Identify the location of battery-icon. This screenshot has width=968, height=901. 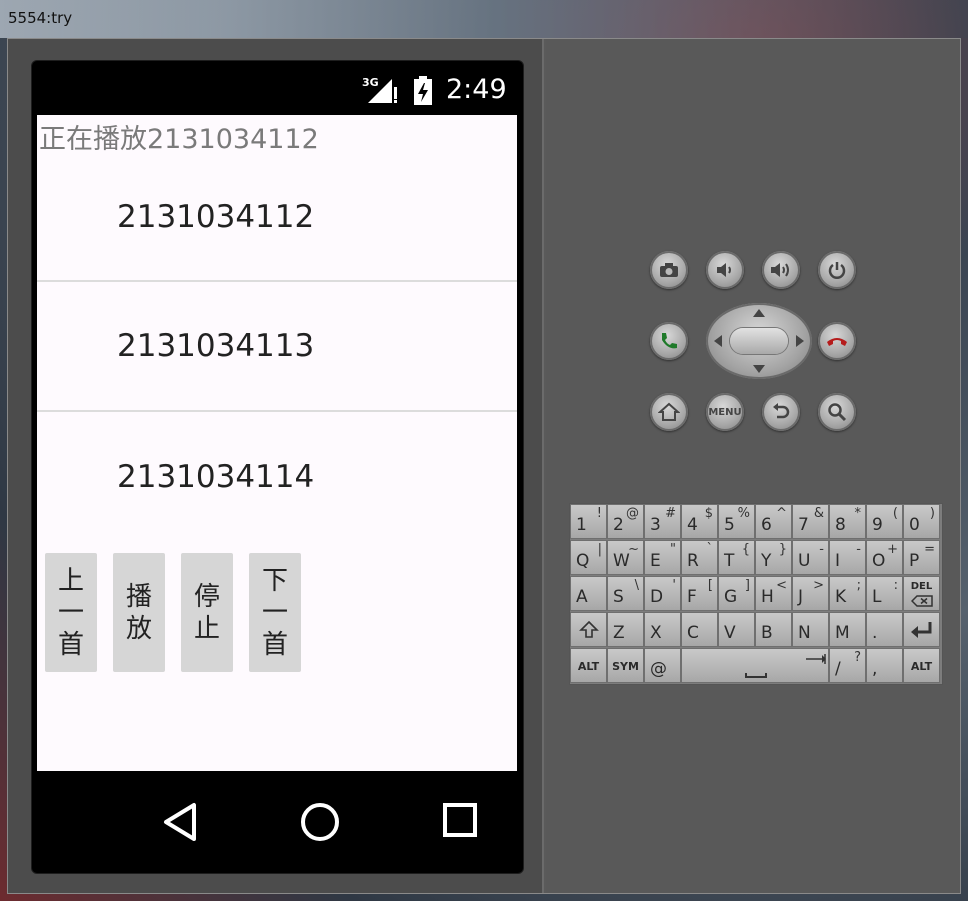
(423, 90).